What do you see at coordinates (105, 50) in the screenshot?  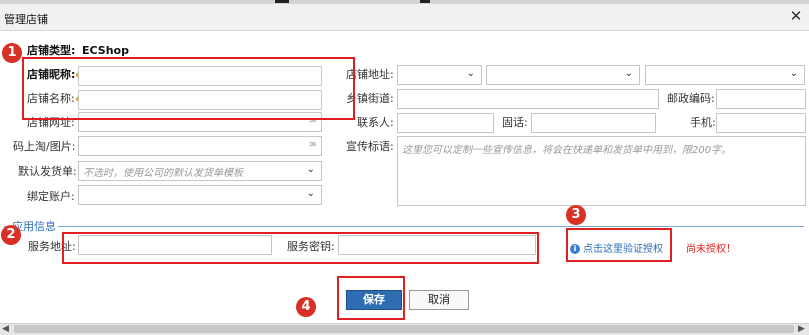 I see `store-type-value: ECShop` at bounding box center [105, 50].